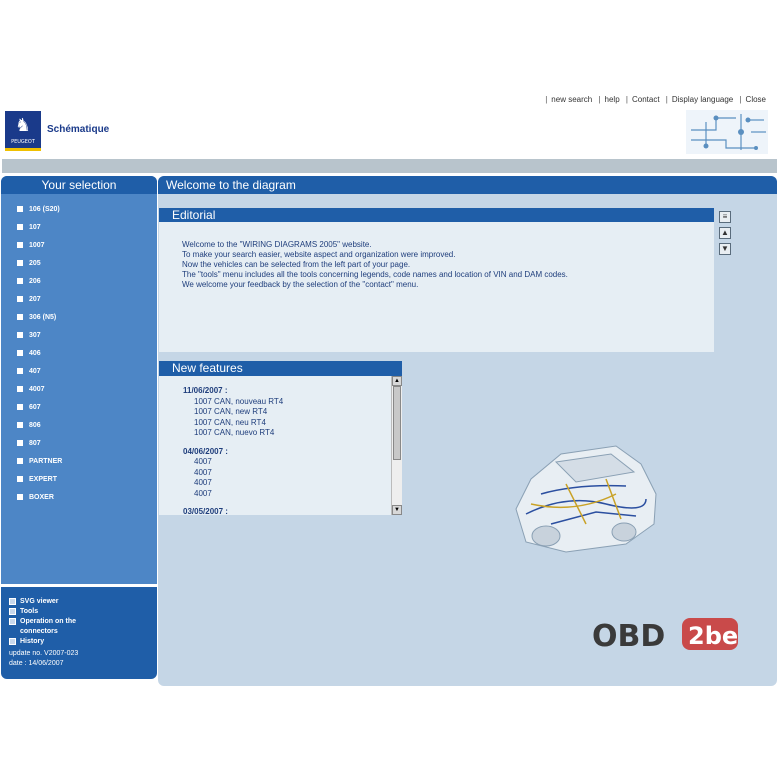  I want to click on model-label: 406, so click(35, 353).